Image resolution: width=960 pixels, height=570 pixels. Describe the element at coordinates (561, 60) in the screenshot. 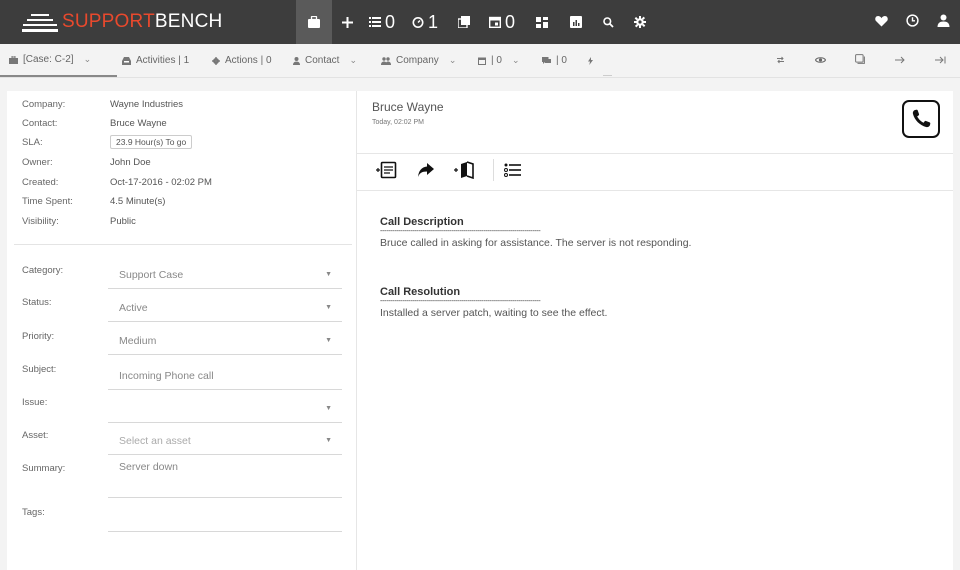

I see `tab-chat-count: | 0` at that location.